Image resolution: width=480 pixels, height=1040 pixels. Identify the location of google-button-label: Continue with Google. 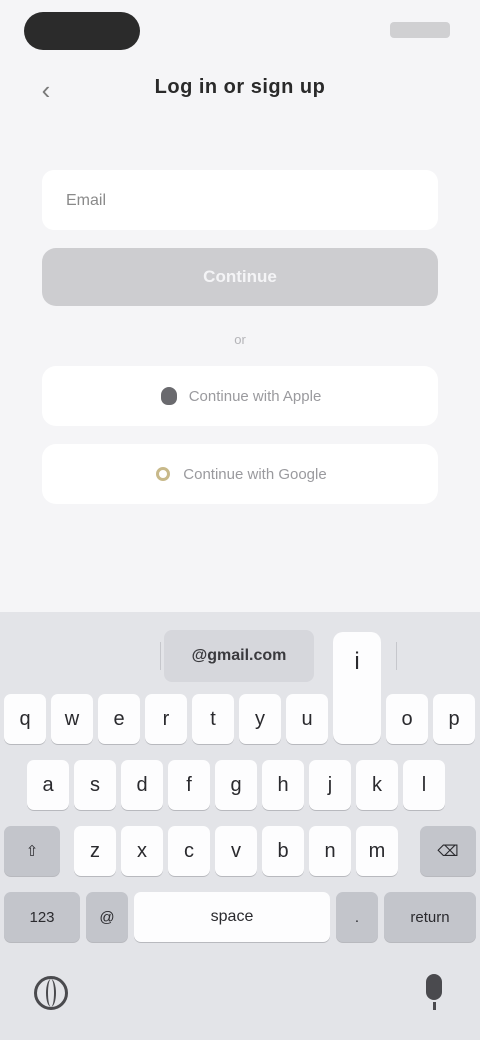
(255, 474).